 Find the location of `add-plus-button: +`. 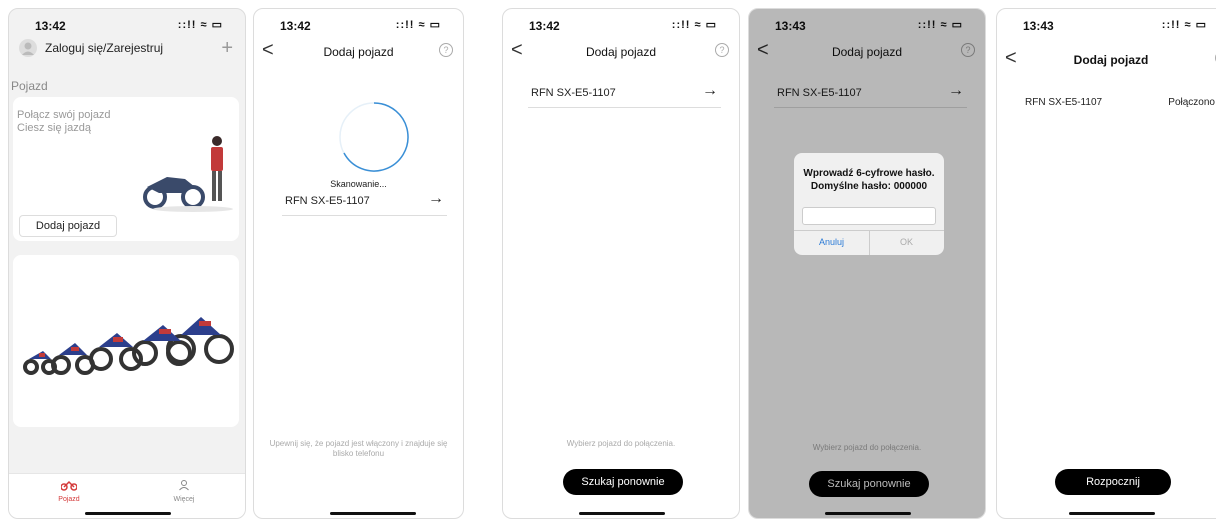

add-plus-button: + is located at coordinates (227, 48).